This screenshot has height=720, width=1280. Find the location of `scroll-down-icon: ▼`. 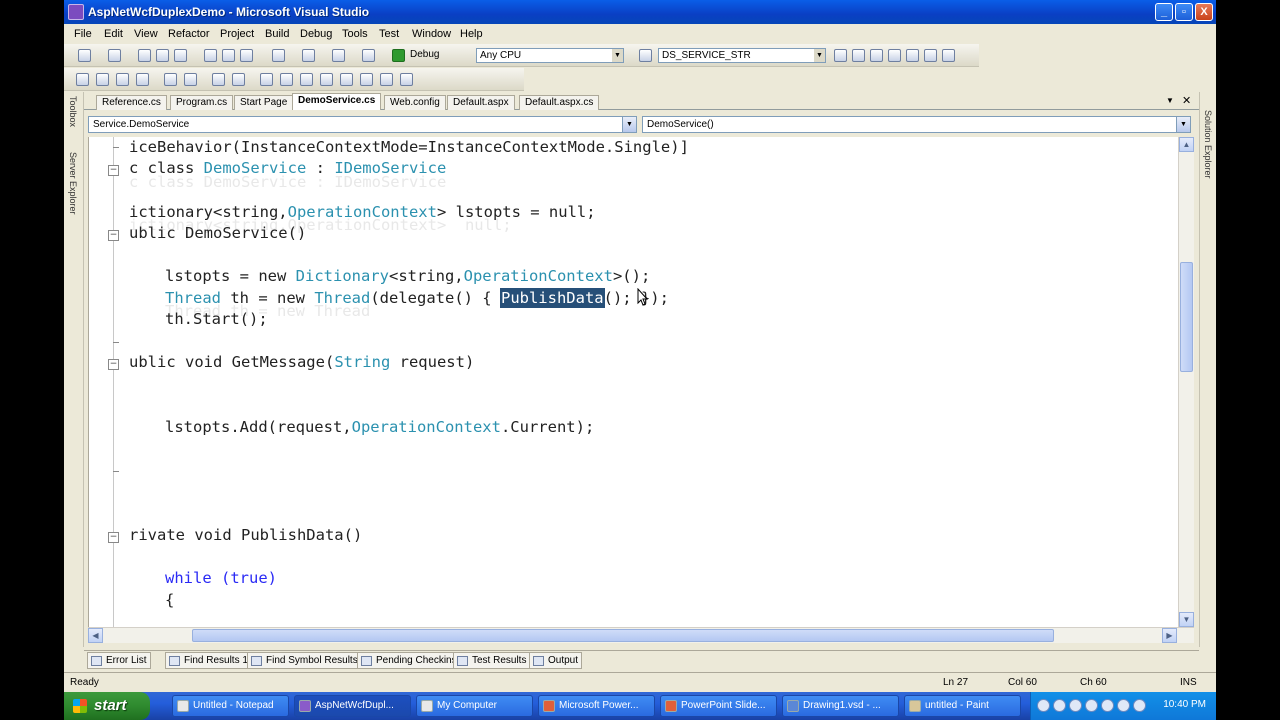

scroll-down-icon: ▼ is located at coordinates (1186, 619).